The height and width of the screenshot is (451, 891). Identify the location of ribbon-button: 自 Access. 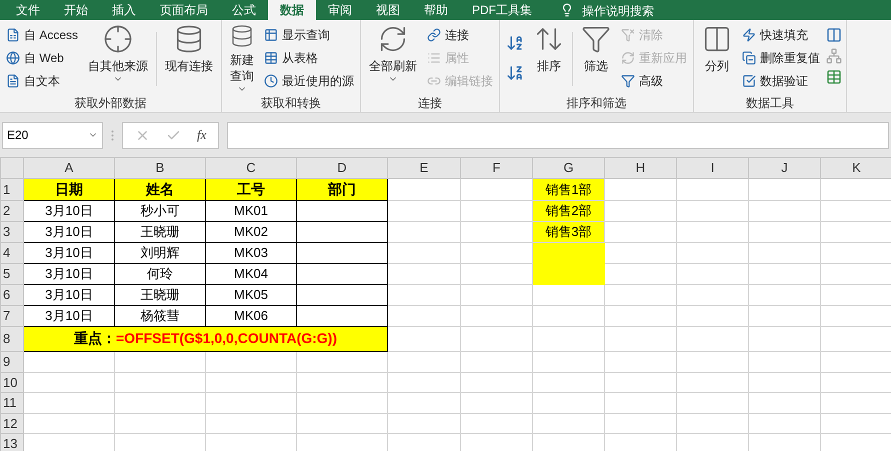
(42, 34).